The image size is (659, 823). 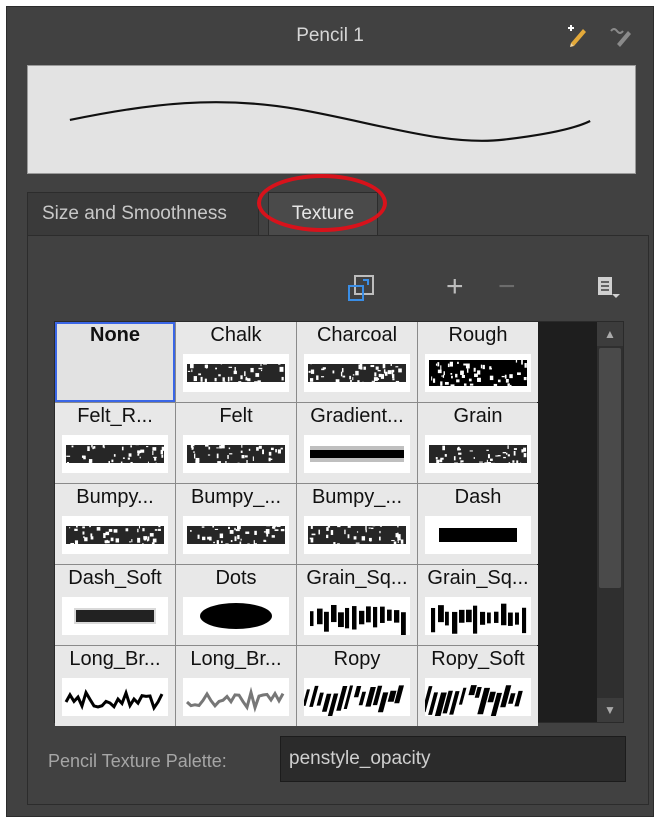 I want to click on tab-size-and-smoothness: Size and Smoothness, so click(x=143, y=214).